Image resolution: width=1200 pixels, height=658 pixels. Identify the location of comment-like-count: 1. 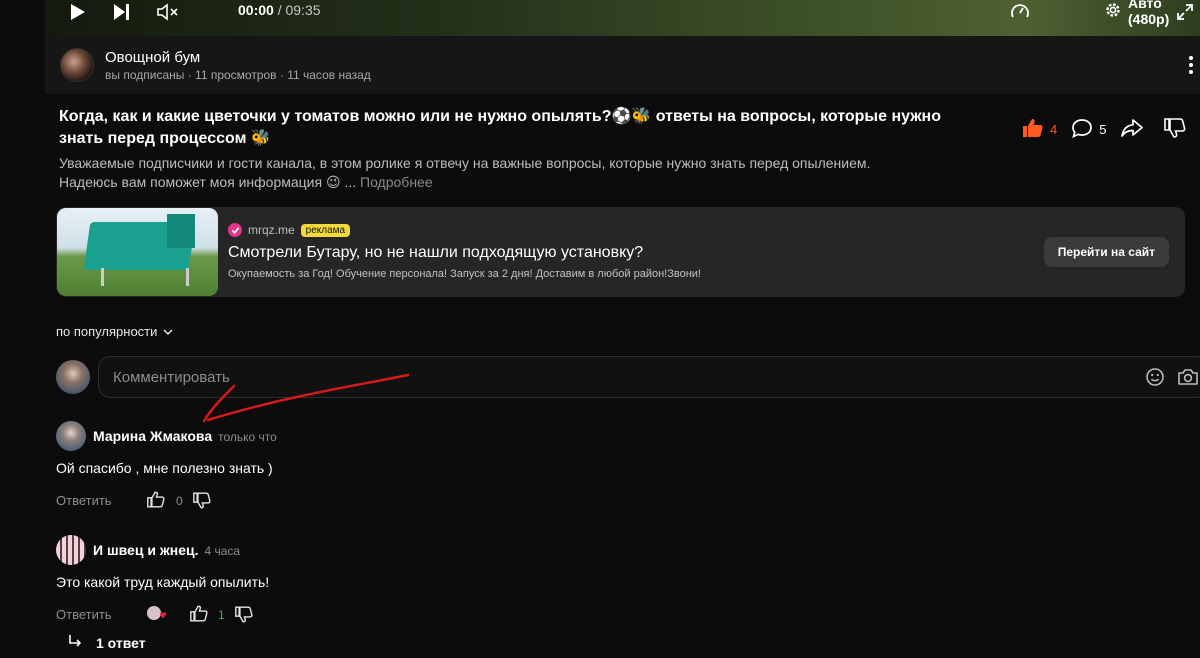
(221, 615).